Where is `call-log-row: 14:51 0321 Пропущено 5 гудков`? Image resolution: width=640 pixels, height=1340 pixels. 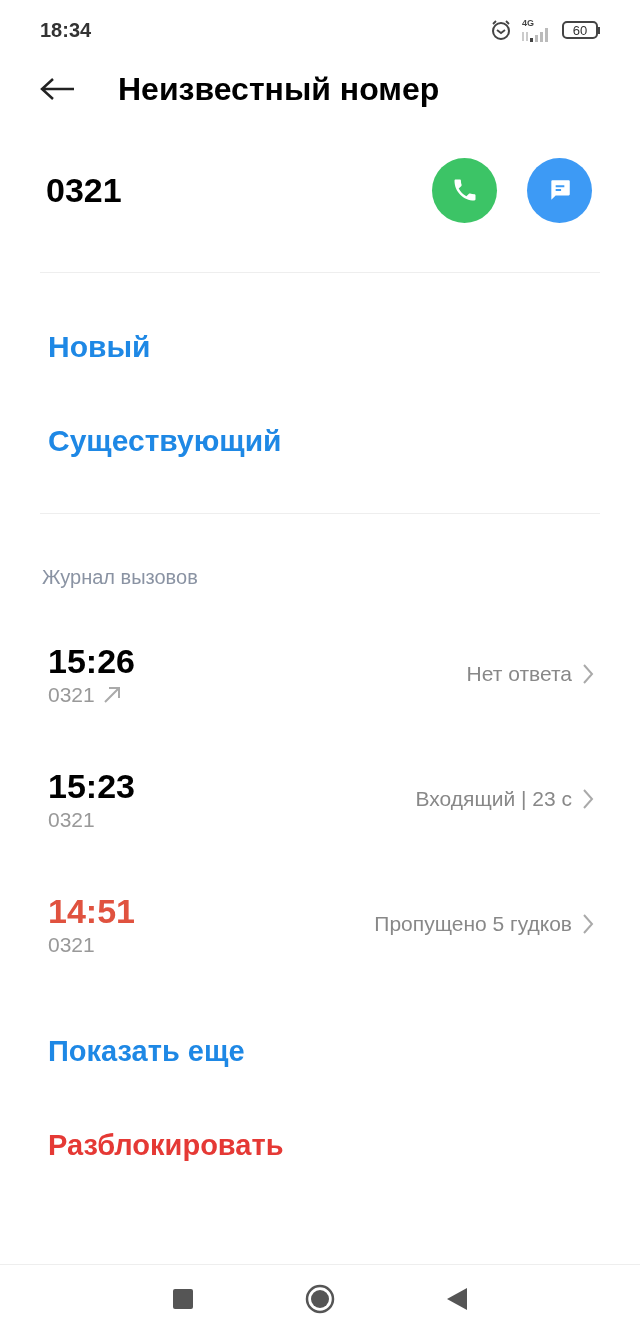 call-log-row: 14:51 0321 Пропущено 5 гудков is located at coordinates (320, 924).